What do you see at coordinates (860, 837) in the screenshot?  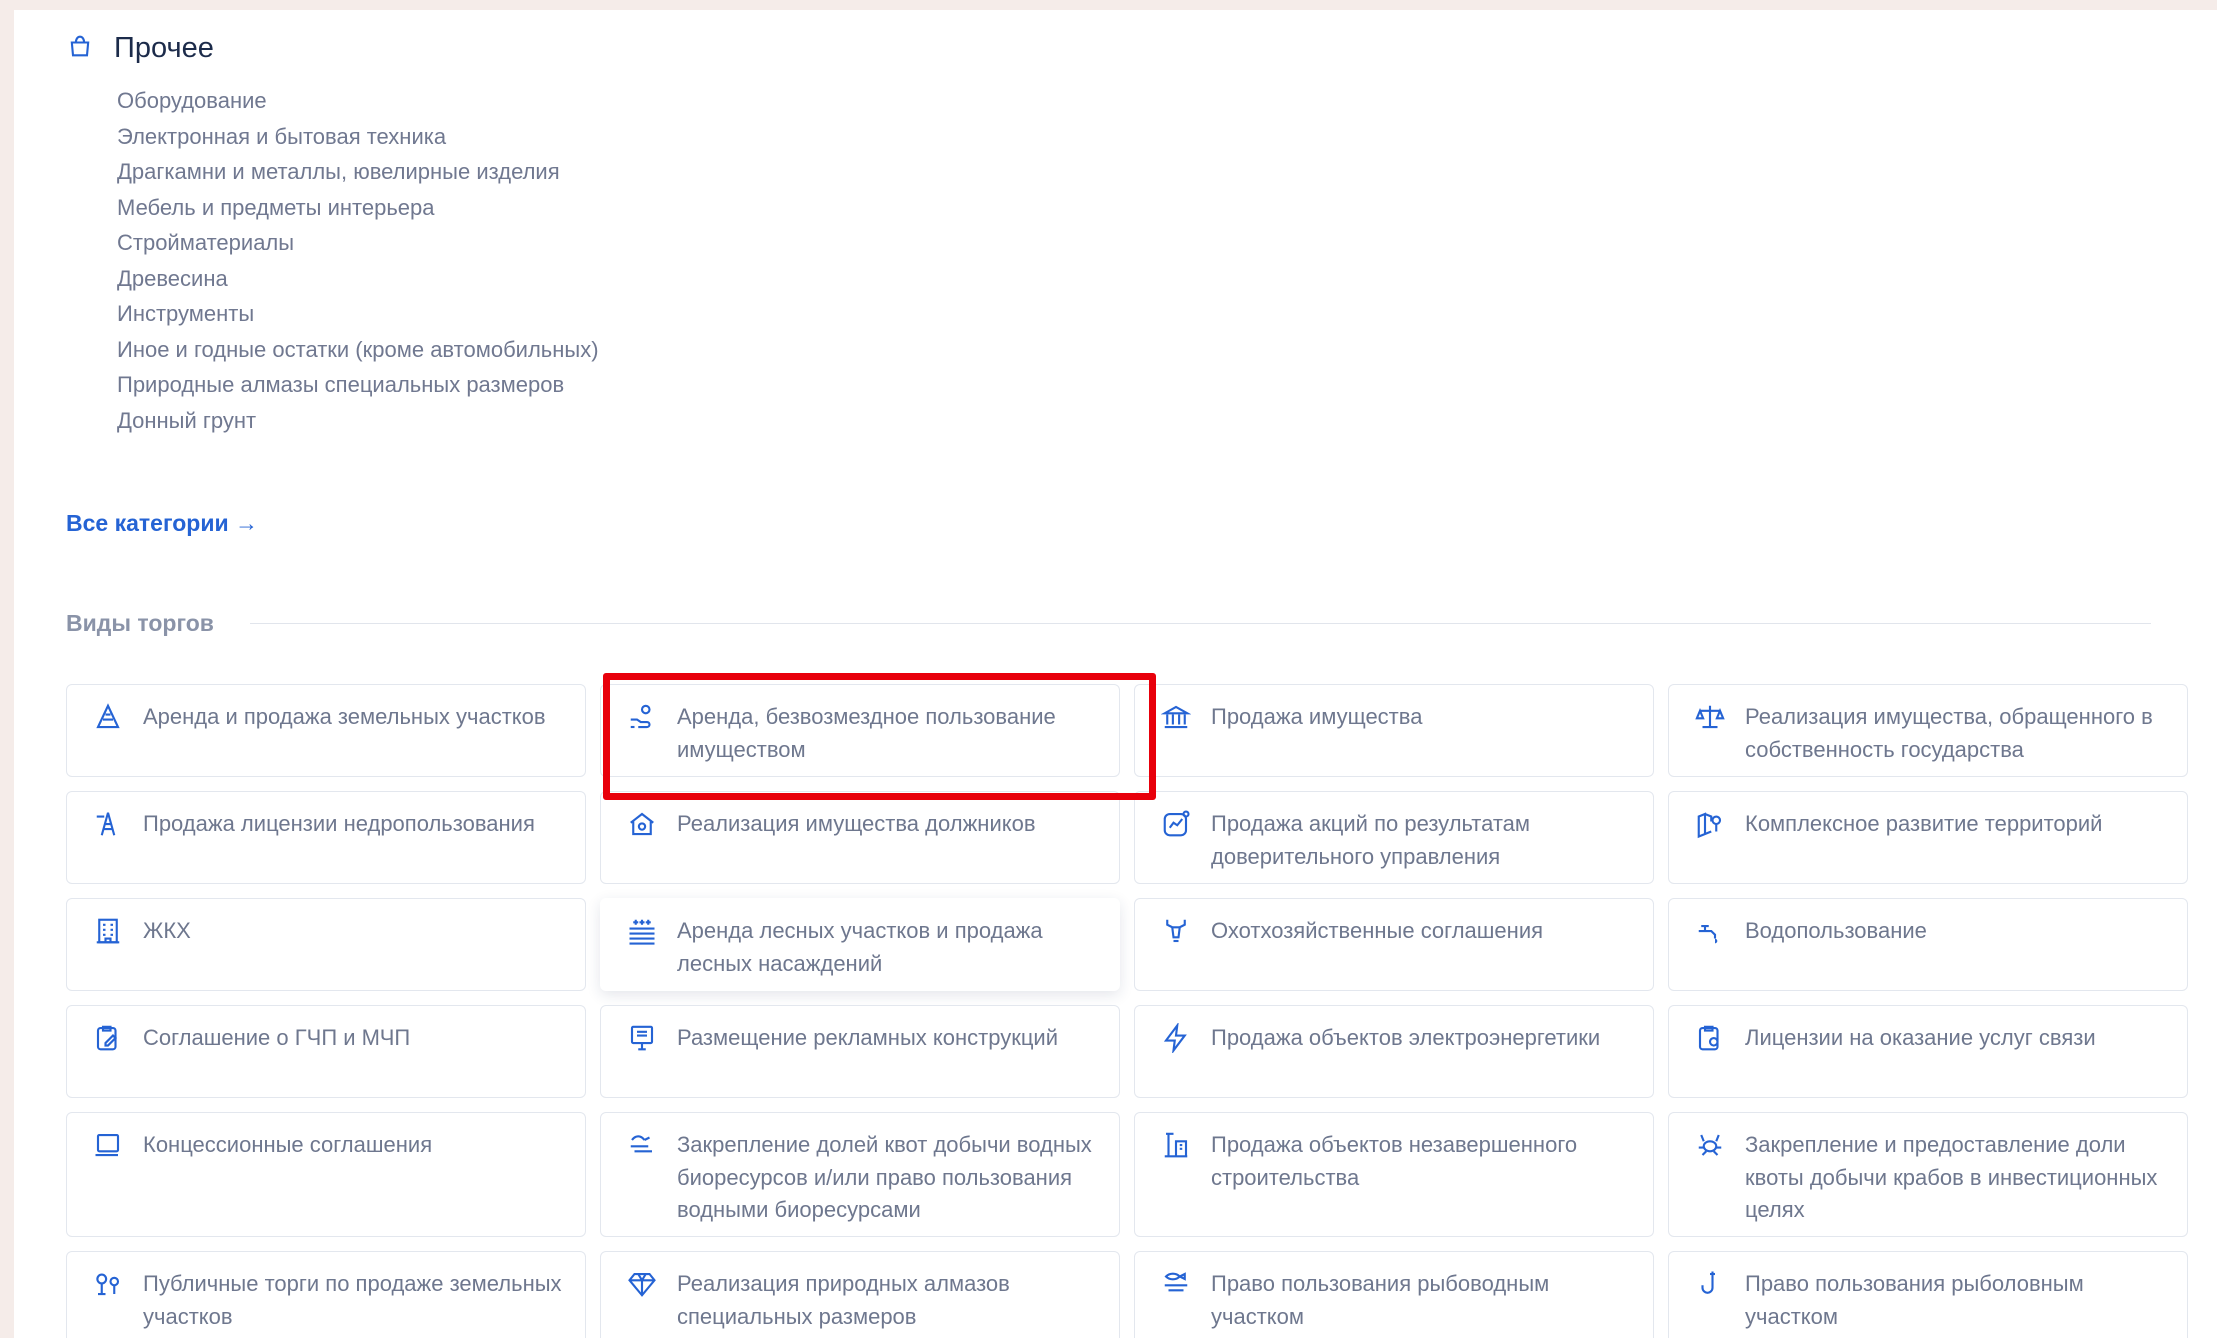 I see `trade-type-card-debtors-property: Реализация имущества должников` at bounding box center [860, 837].